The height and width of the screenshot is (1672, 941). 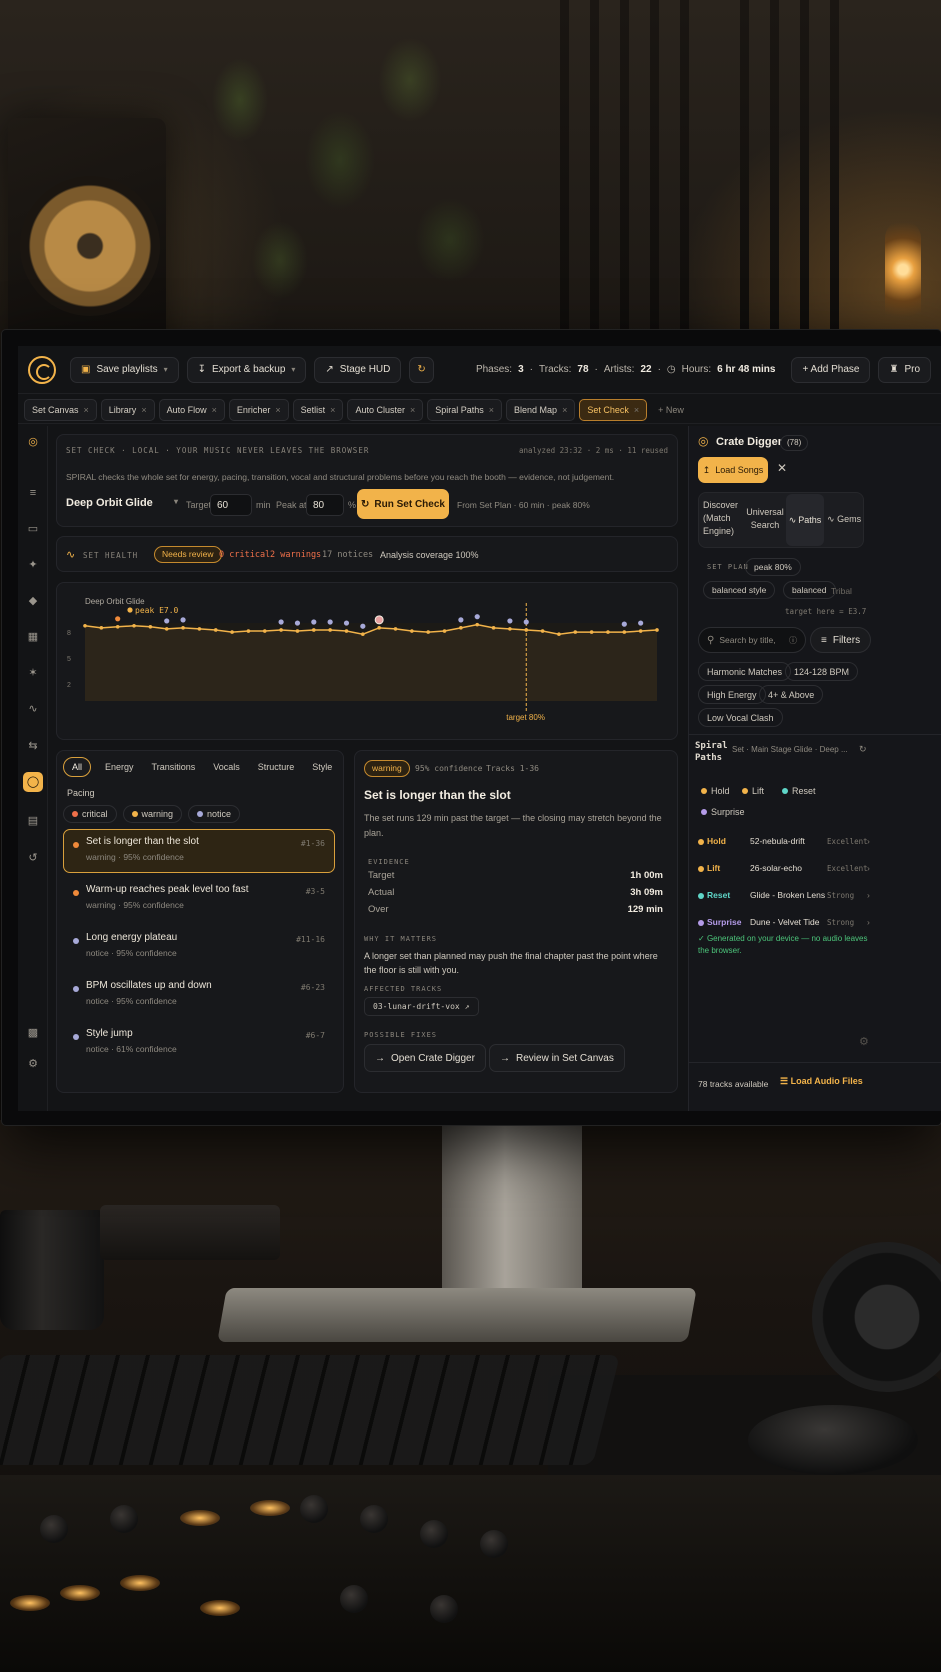 What do you see at coordinates (258, 409) in the screenshot?
I see `tab-enricher: Enricher ×` at bounding box center [258, 409].